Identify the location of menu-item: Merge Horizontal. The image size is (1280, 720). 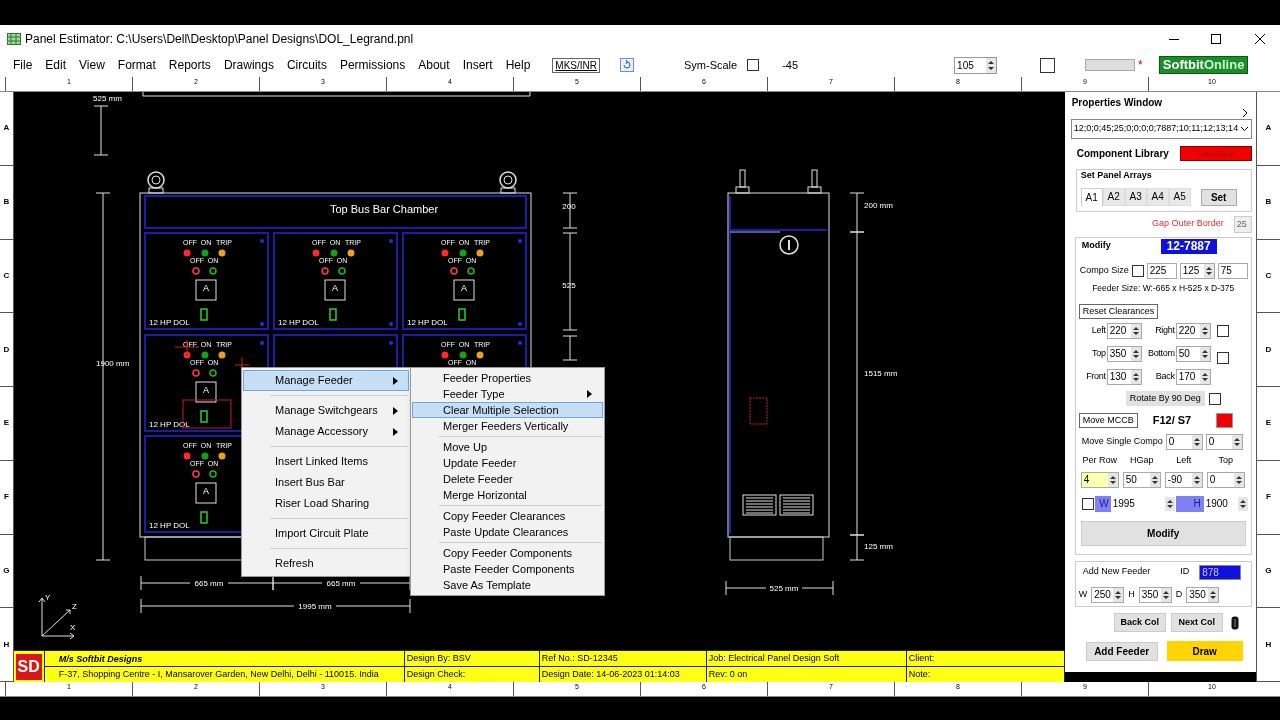
(507, 495).